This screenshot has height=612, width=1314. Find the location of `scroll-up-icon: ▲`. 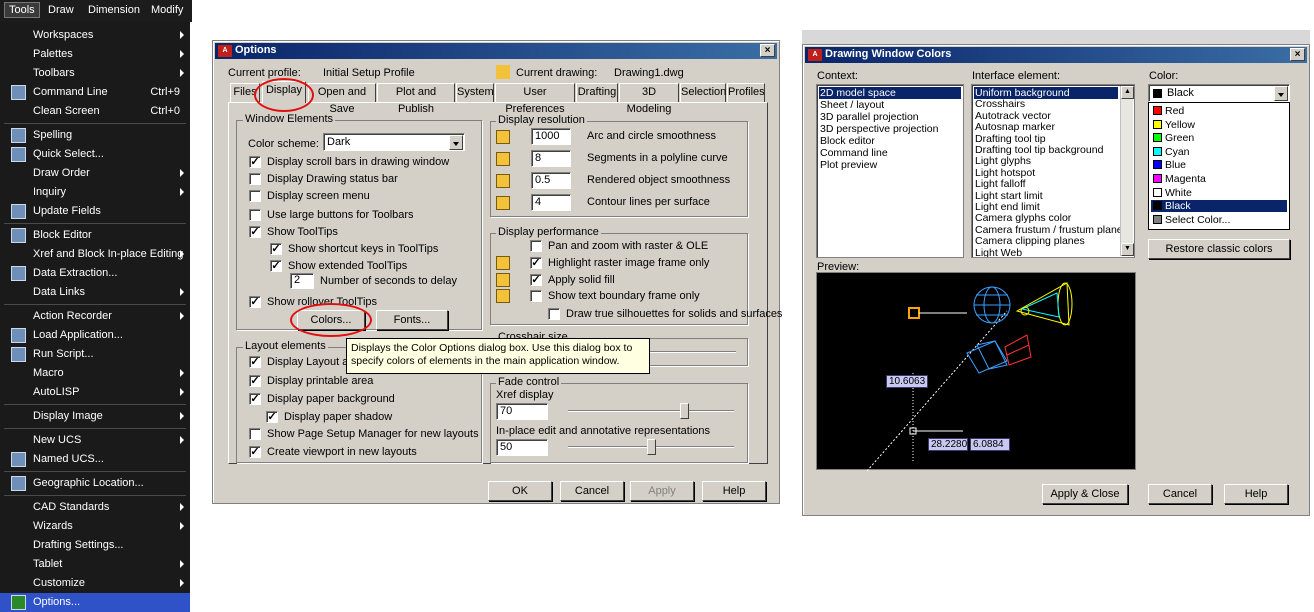

scroll-up-icon: ▲ is located at coordinates (1127, 92).